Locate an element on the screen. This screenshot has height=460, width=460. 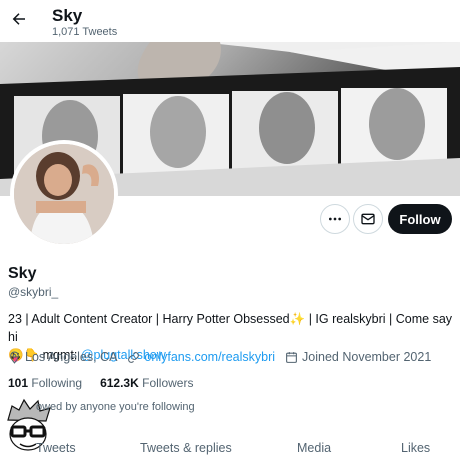
following-link: 101 Following is located at coordinates (45, 383).